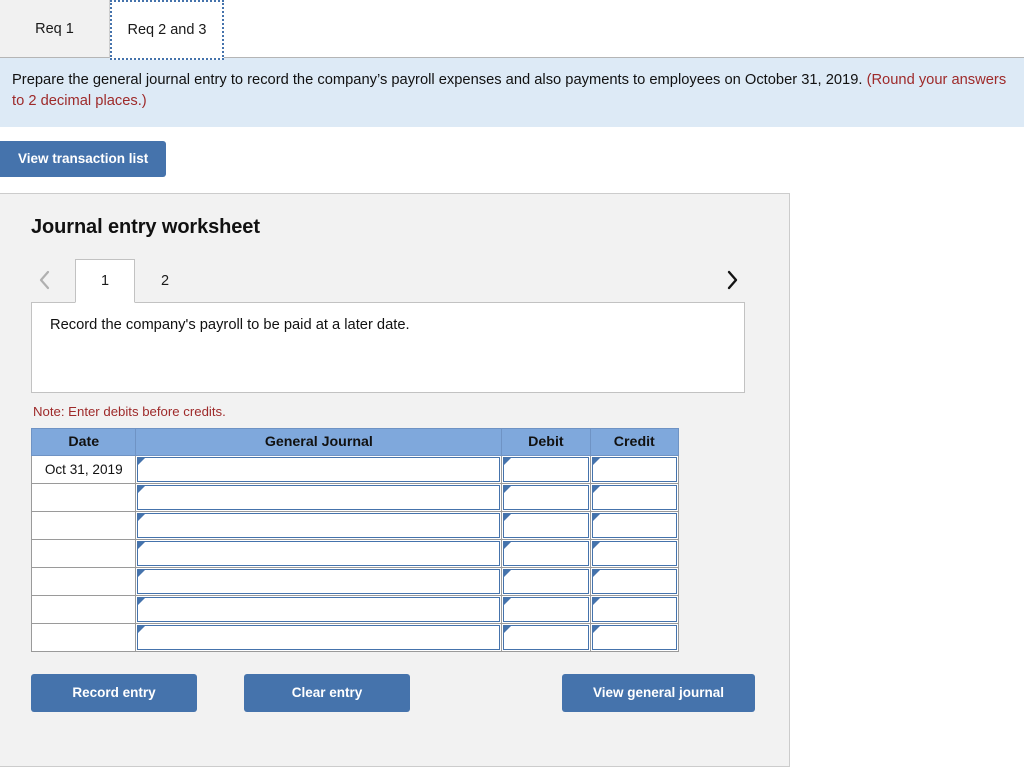 This screenshot has height=767, width=1024. What do you see at coordinates (327, 692) in the screenshot?
I see `clear-entry-button: Clear entry` at bounding box center [327, 692].